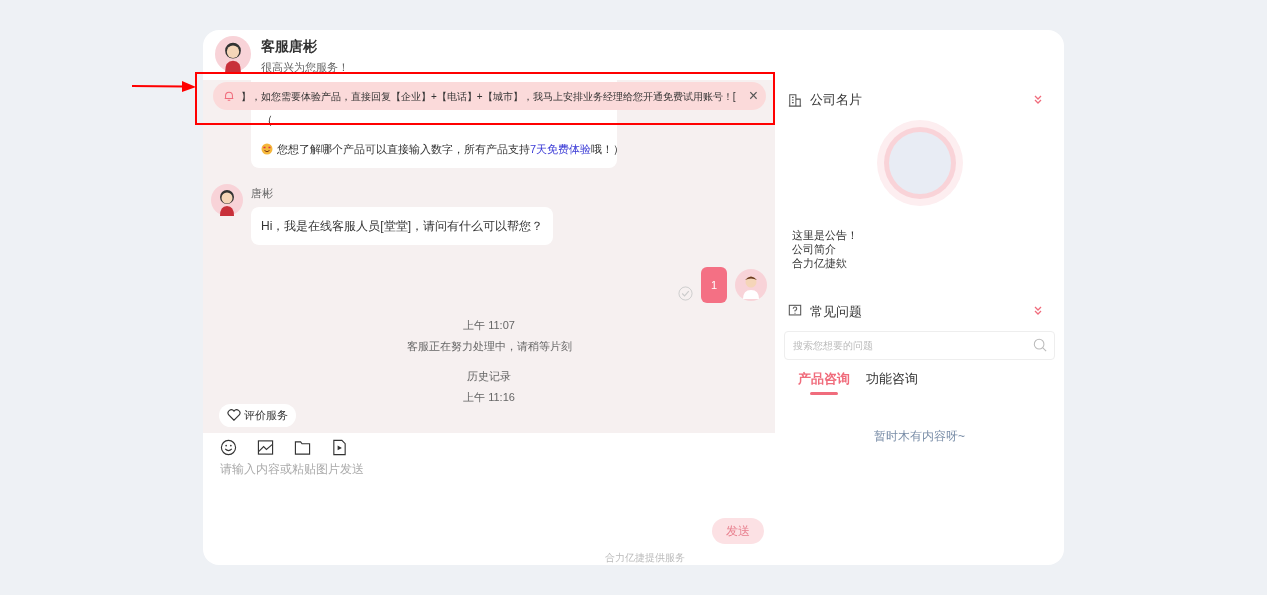 The width and height of the screenshot is (1267, 595). I want to click on notice-line: 公司简介, so click(814, 248).